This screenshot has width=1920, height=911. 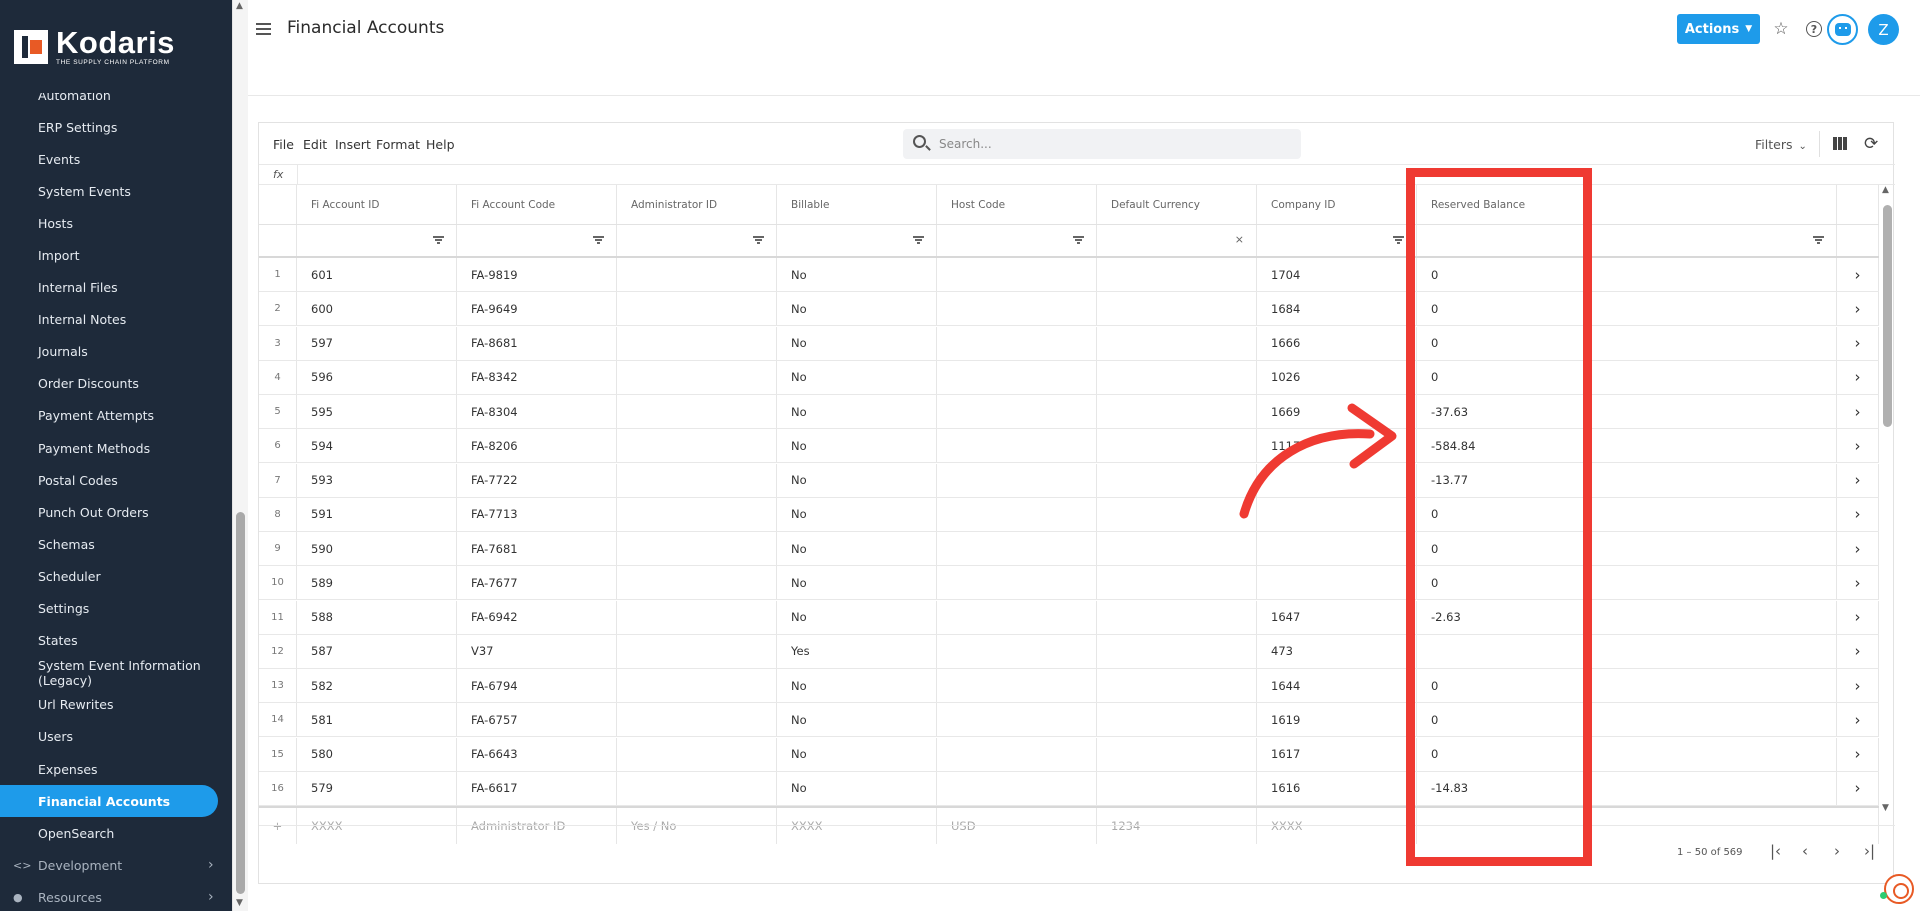 What do you see at coordinates (1887, 505) in the screenshot?
I see `grid-scrollbar: ▲ ▼` at bounding box center [1887, 505].